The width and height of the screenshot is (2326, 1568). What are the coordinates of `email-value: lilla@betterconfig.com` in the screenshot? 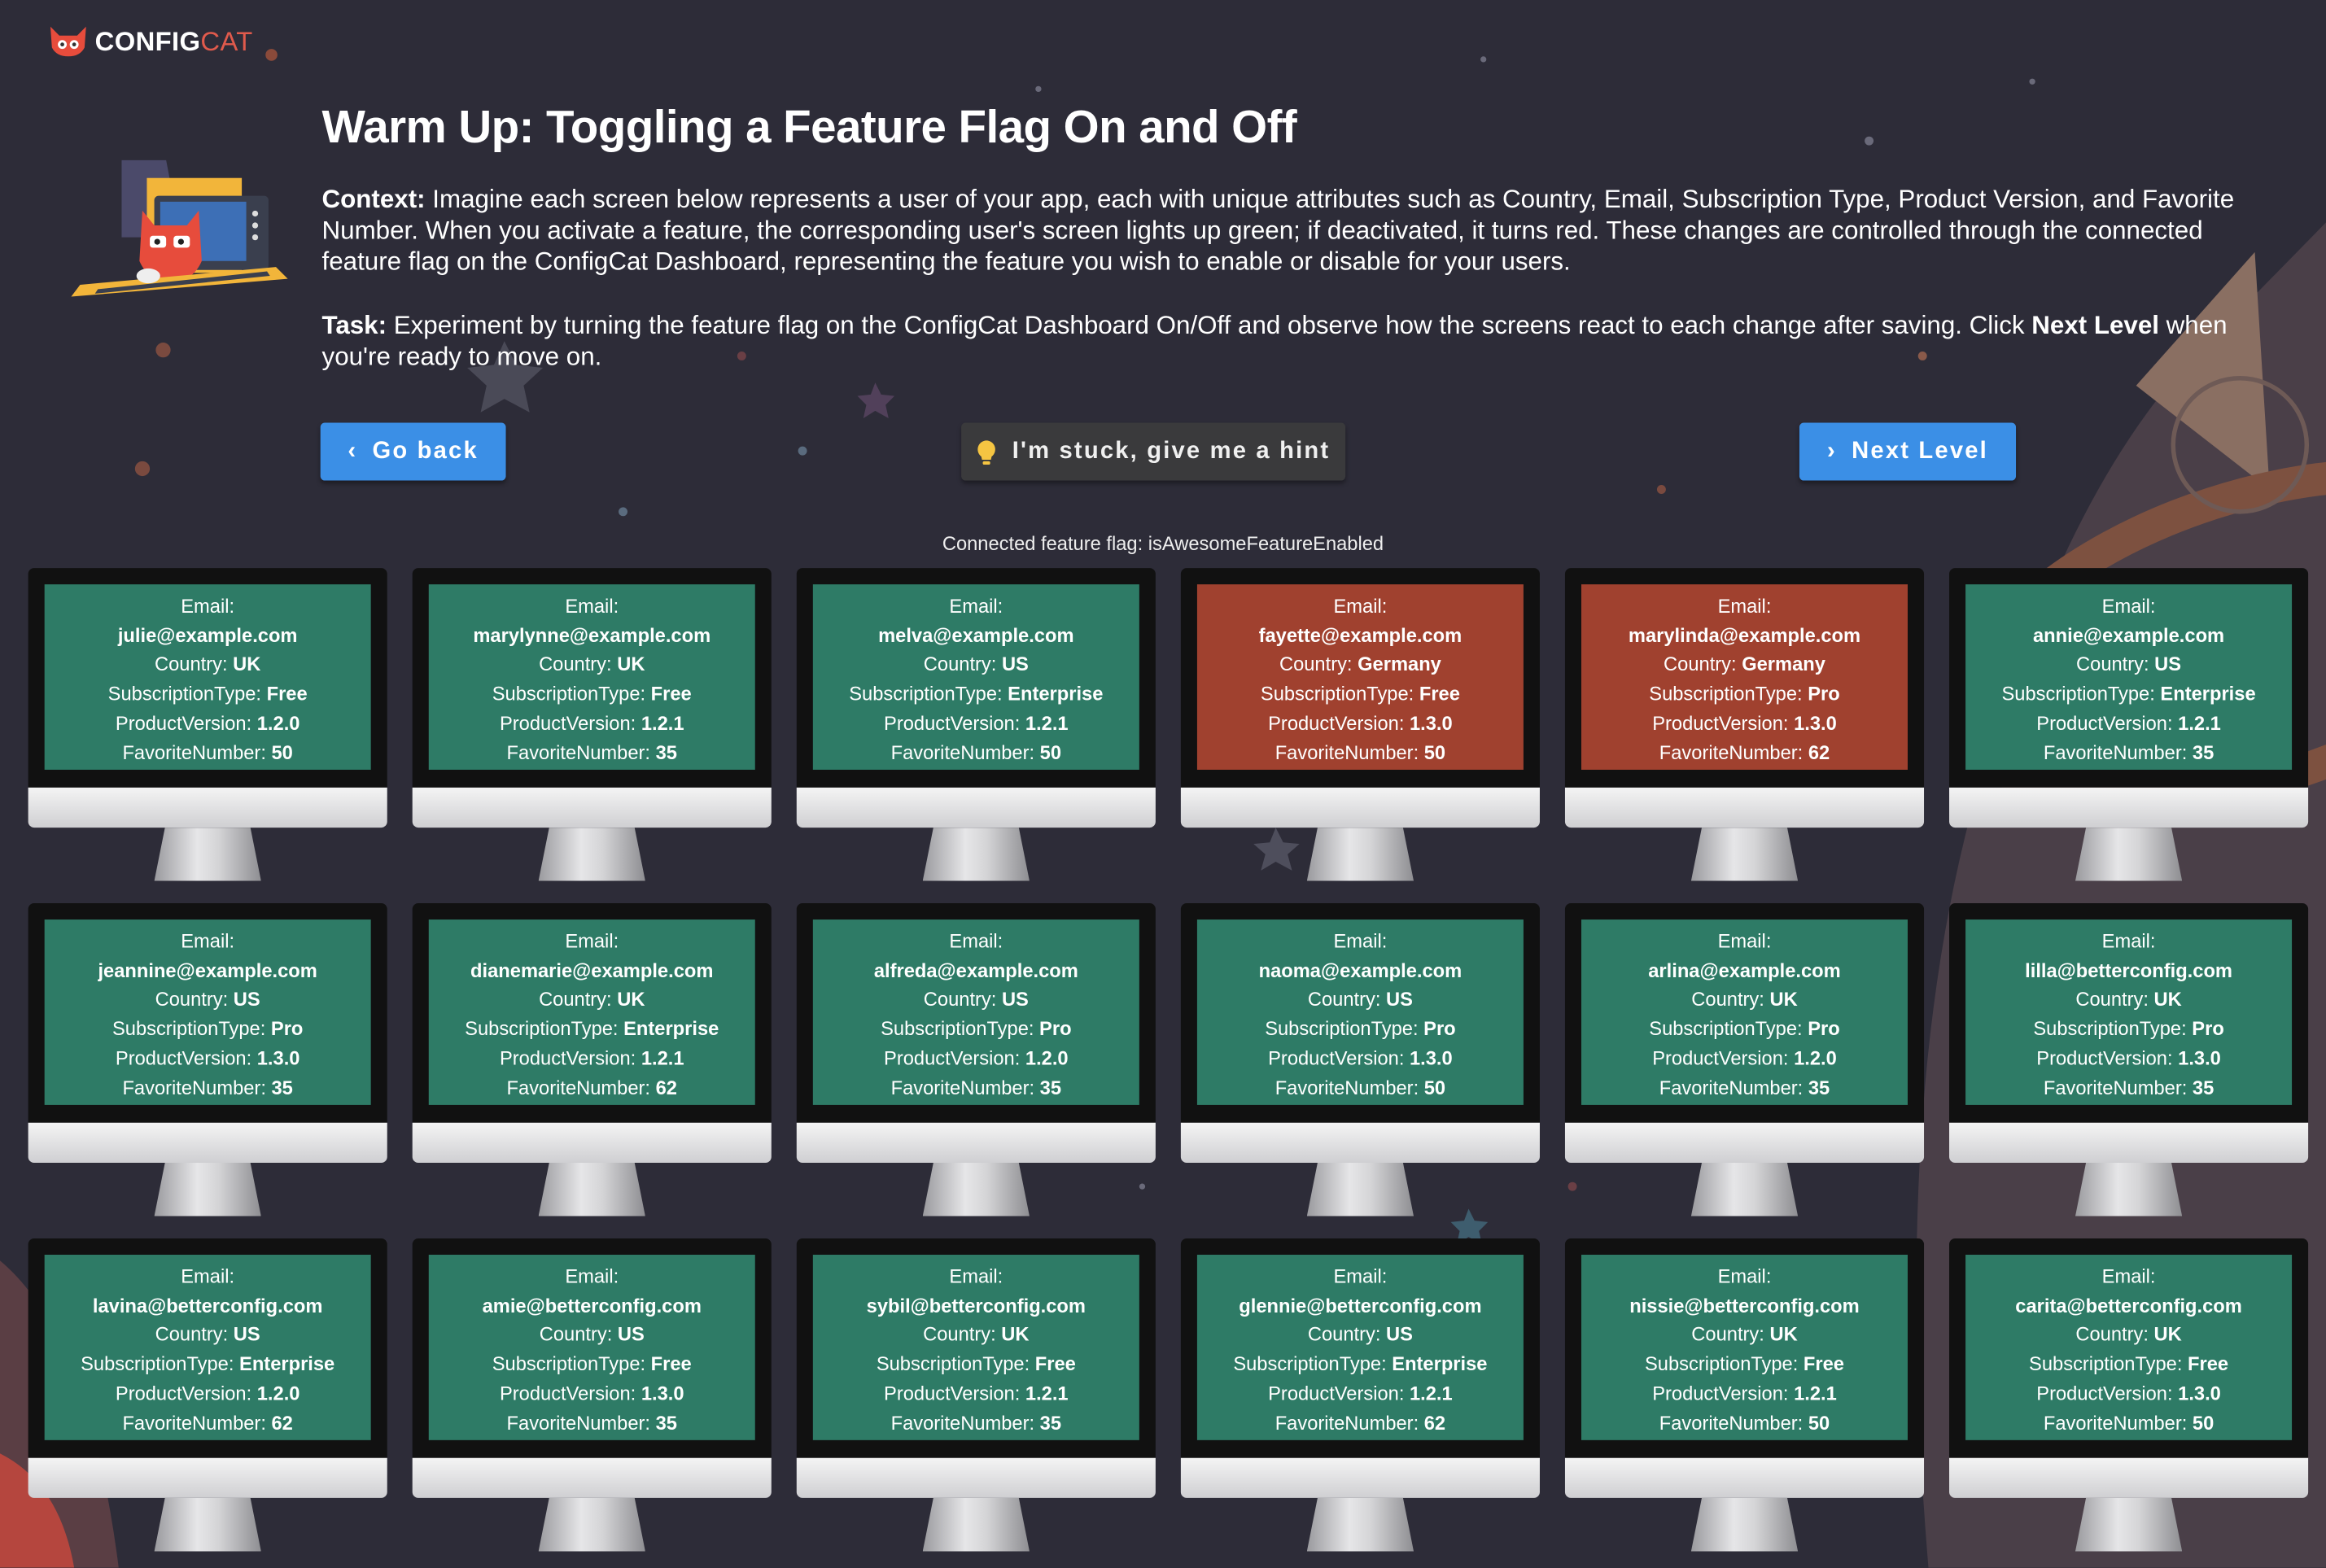 It's located at (2128, 970).